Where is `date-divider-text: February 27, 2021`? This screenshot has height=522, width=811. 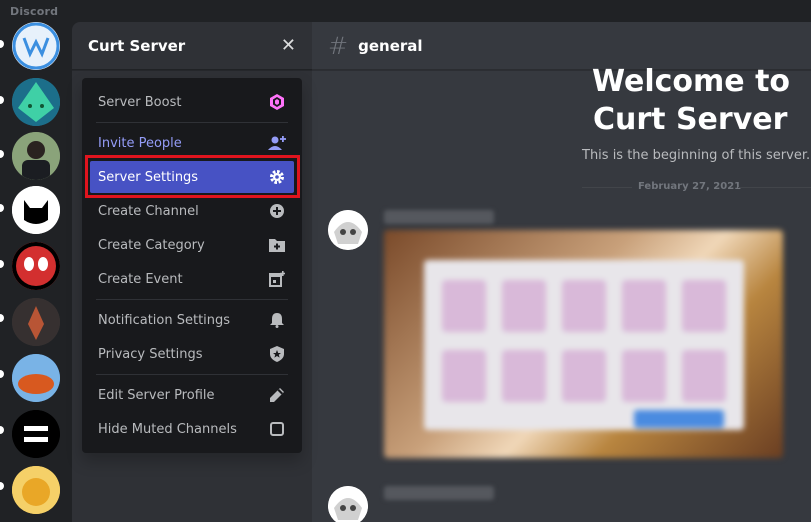 date-divider-text: February 27, 2021 is located at coordinates (690, 186).